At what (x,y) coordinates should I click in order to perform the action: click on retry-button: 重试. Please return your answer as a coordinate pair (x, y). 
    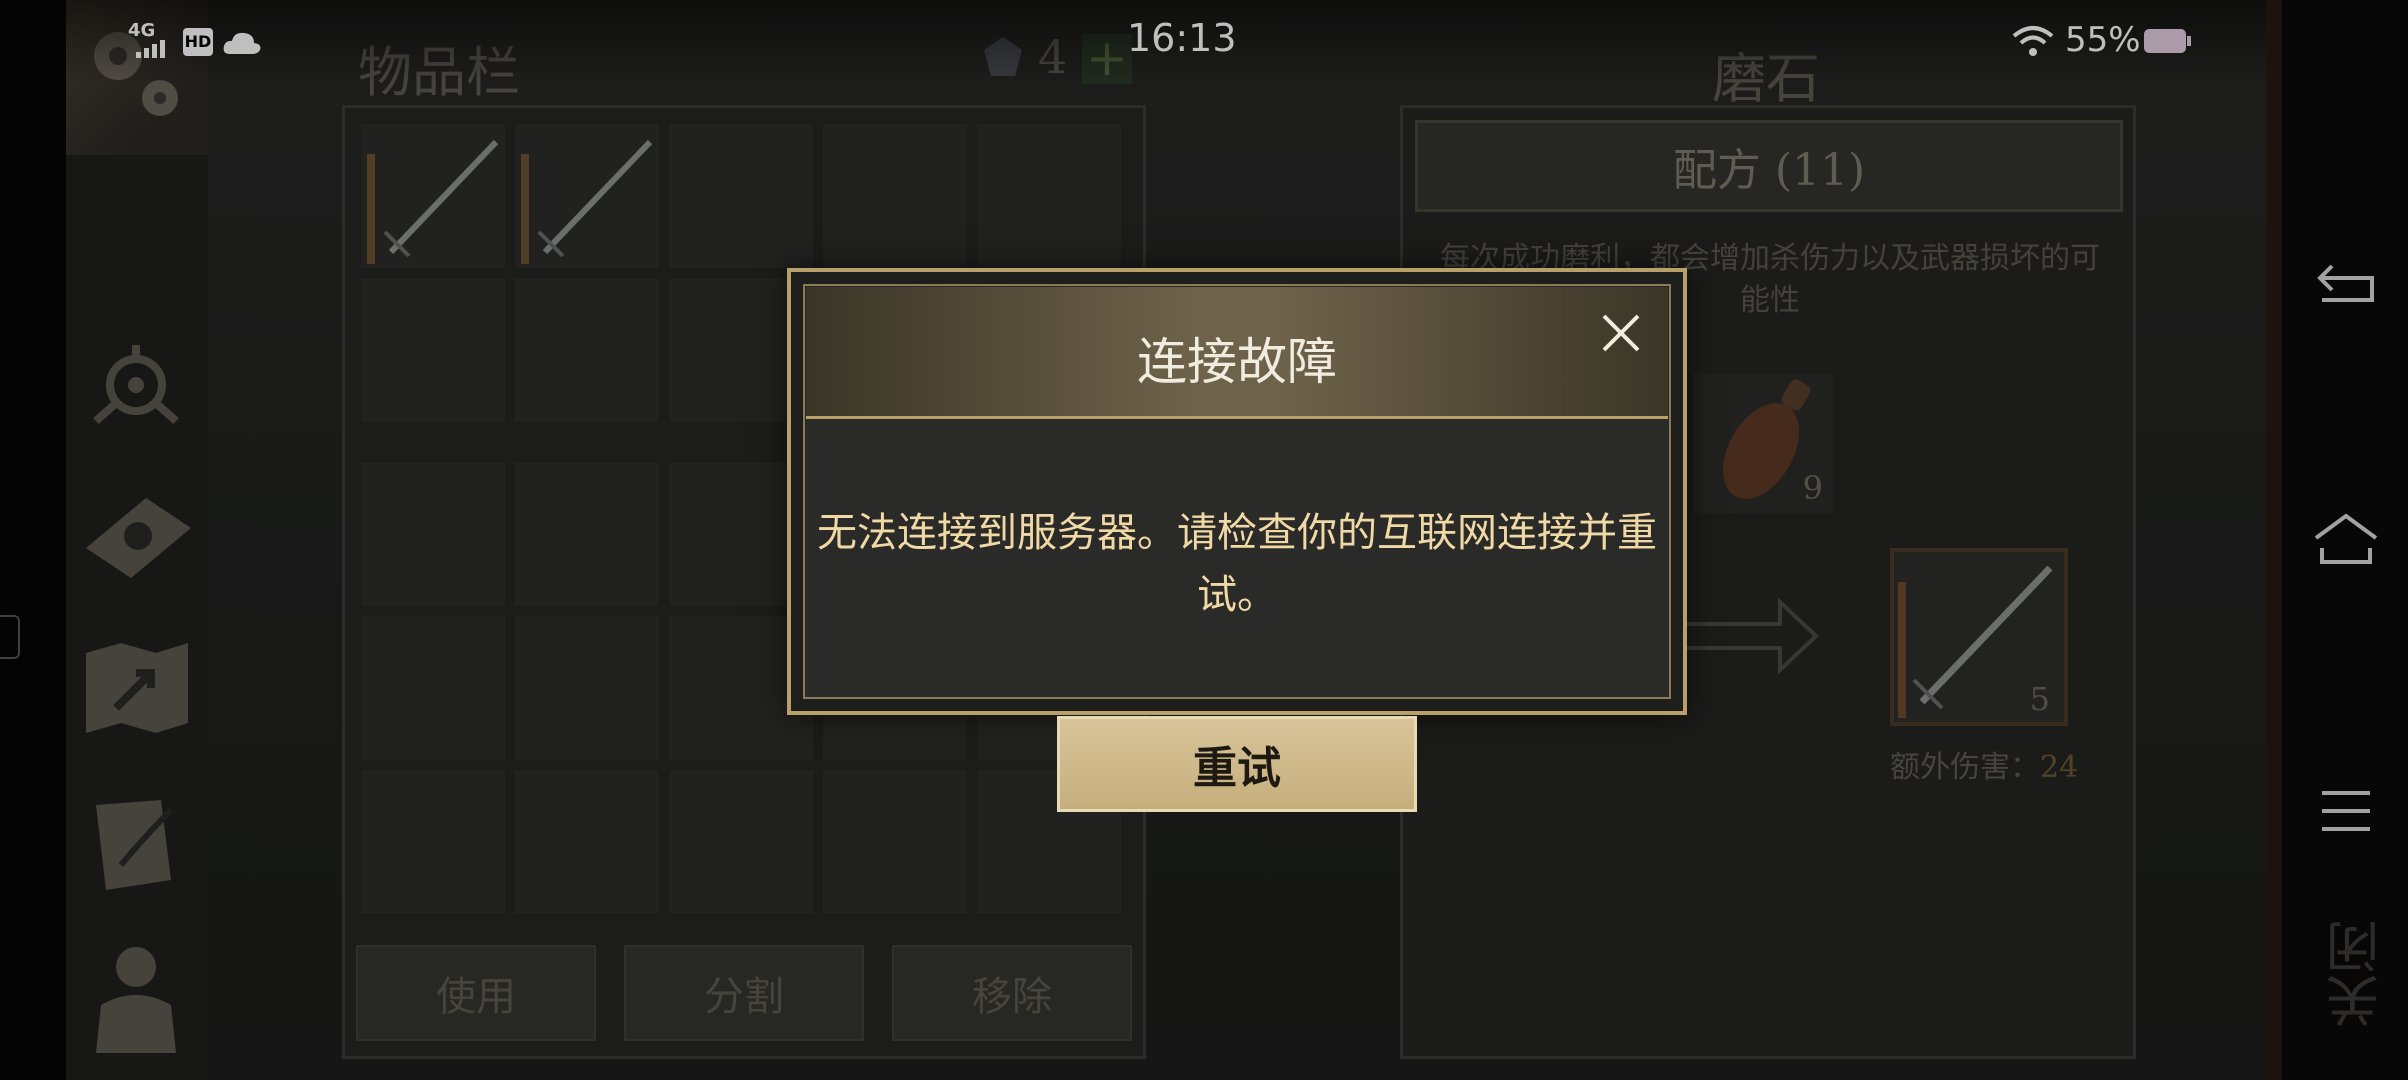
    Looking at the image, I should click on (1237, 764).